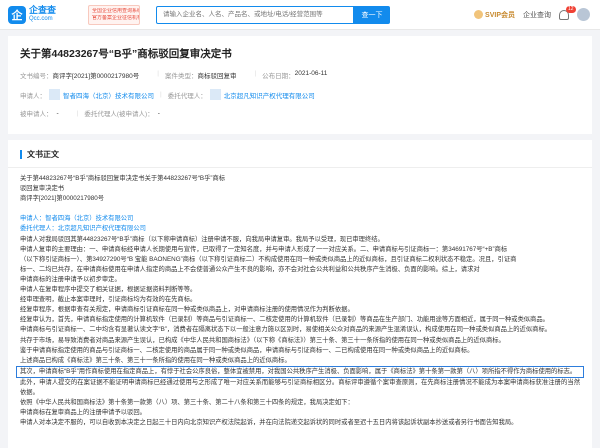 This screenshot has width=600, height=448. What do you see at coordinates (300, 219) in the screenshot?
I see `applicant-line: 申请人：智者四海（北京）技术有限公司` at bounding box center [300, 219].